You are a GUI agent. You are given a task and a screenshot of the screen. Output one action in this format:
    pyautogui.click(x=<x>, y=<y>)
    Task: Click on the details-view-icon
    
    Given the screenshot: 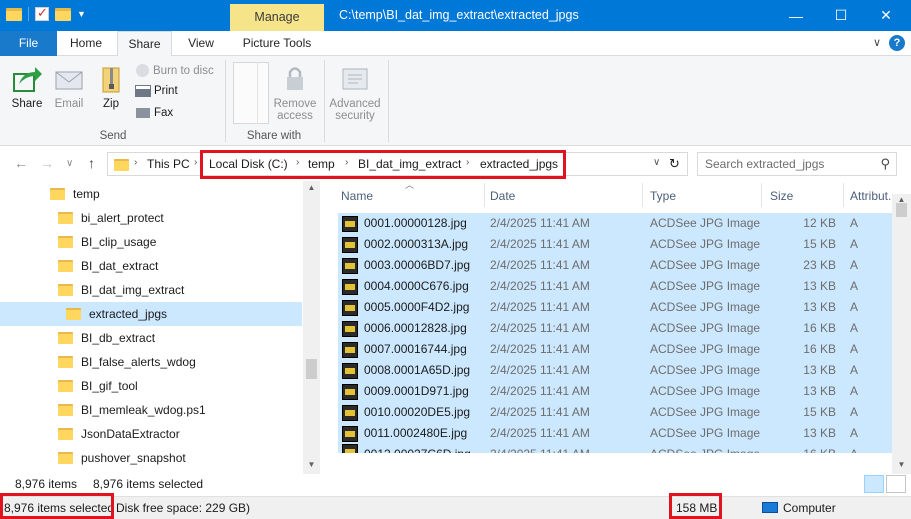 What is the action you would take?
    pyautogui.click(x=874, y=484)
    